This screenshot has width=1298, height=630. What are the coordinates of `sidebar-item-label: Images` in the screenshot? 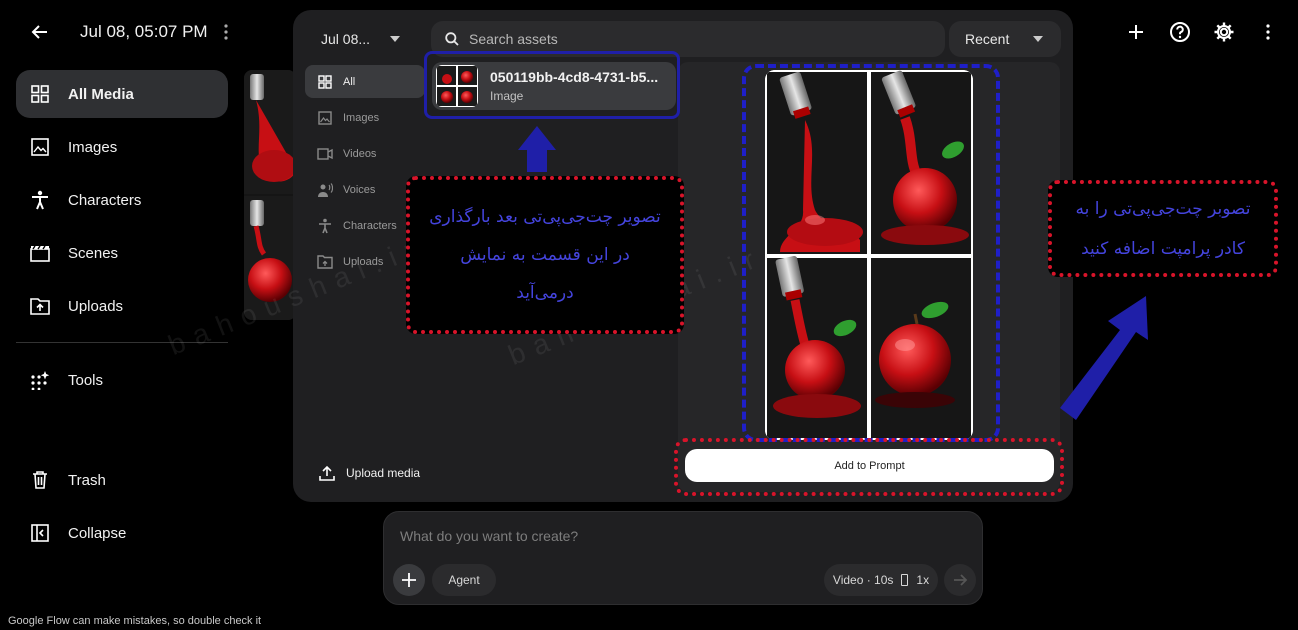 It's located at (93, 147).